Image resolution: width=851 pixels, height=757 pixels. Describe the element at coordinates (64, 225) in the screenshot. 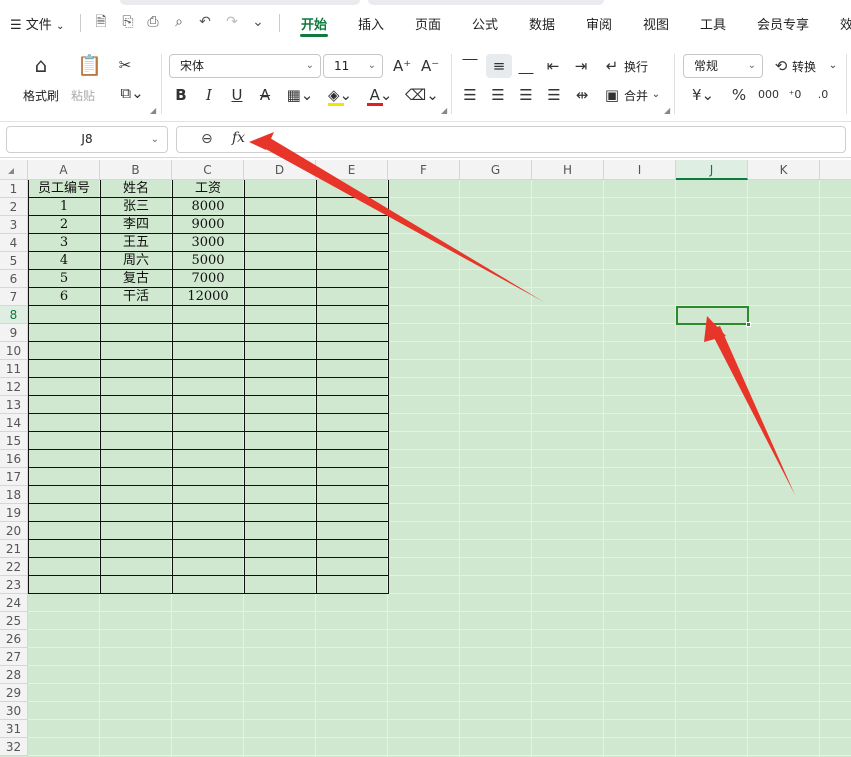

I see `table-cell: 2` at that location.